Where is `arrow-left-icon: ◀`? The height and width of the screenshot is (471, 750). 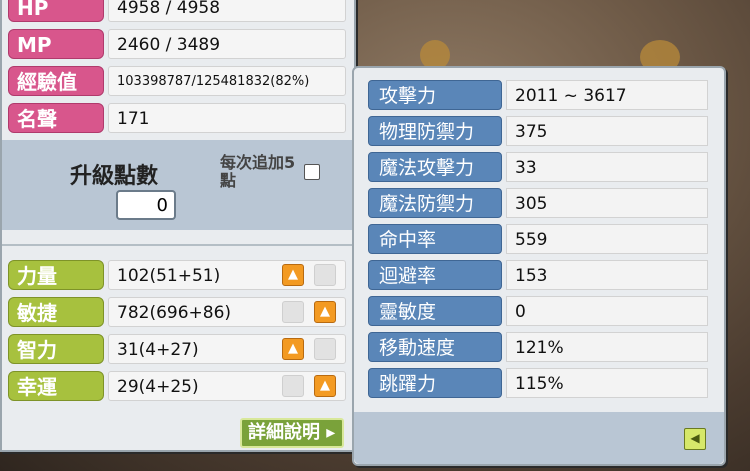
arrow-left-icon: ◀ is located at coordinates (695, 438).